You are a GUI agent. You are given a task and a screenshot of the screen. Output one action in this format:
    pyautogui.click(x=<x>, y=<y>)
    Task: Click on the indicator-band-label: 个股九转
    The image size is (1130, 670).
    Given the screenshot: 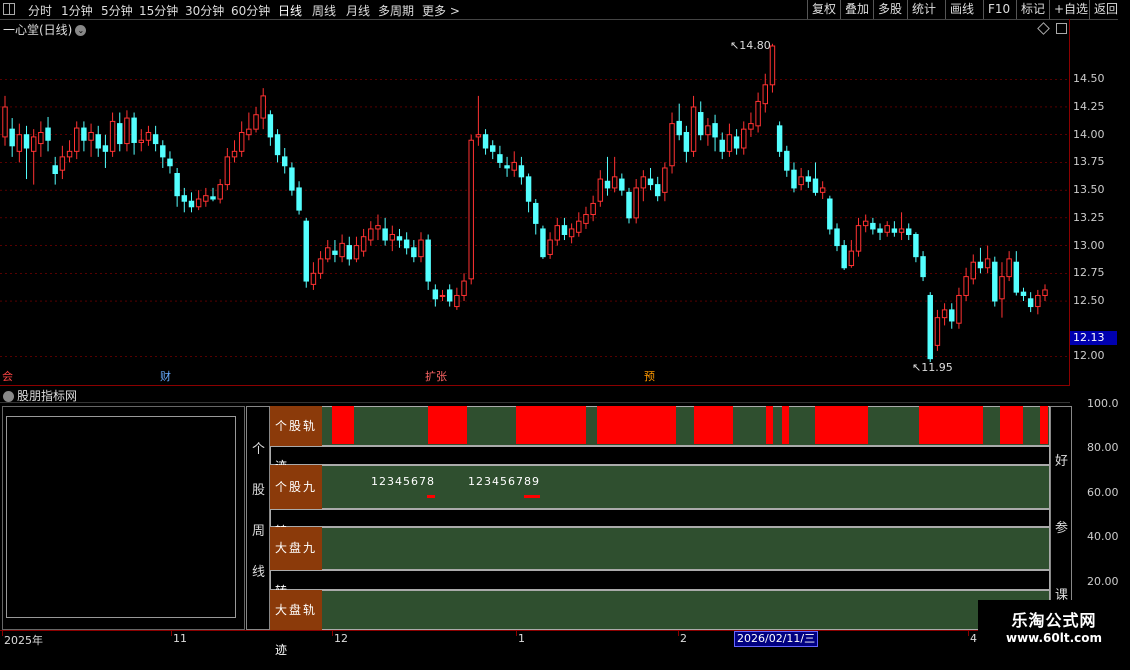 What is the action you would take?
    pyautogui.click(x=296, y=501)
    